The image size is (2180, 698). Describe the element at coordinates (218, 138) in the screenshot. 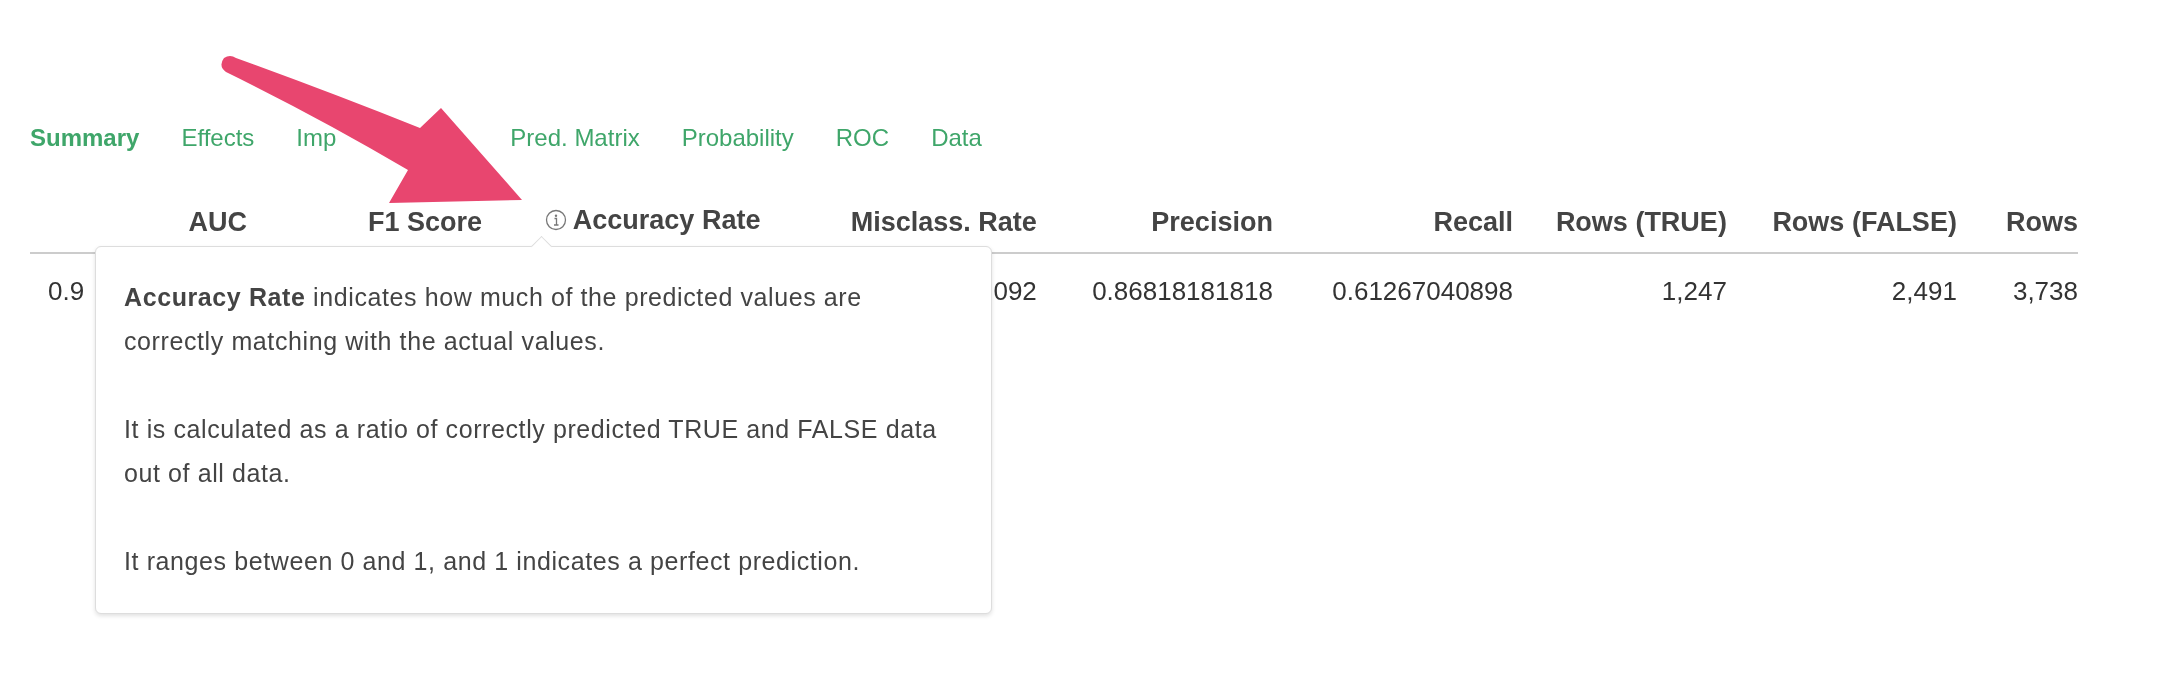

I see `tab: Effects` at that location.